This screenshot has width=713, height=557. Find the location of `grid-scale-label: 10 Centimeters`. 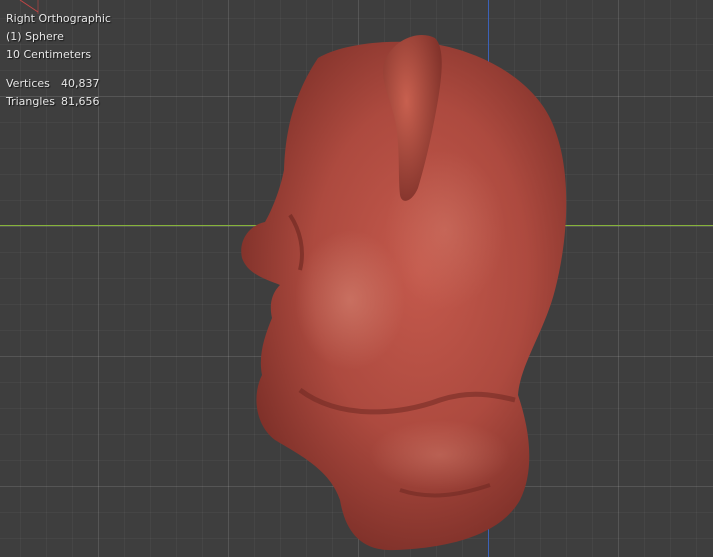

grid-scale-label: 10 Centimeters is located at coordinates (49, 54).